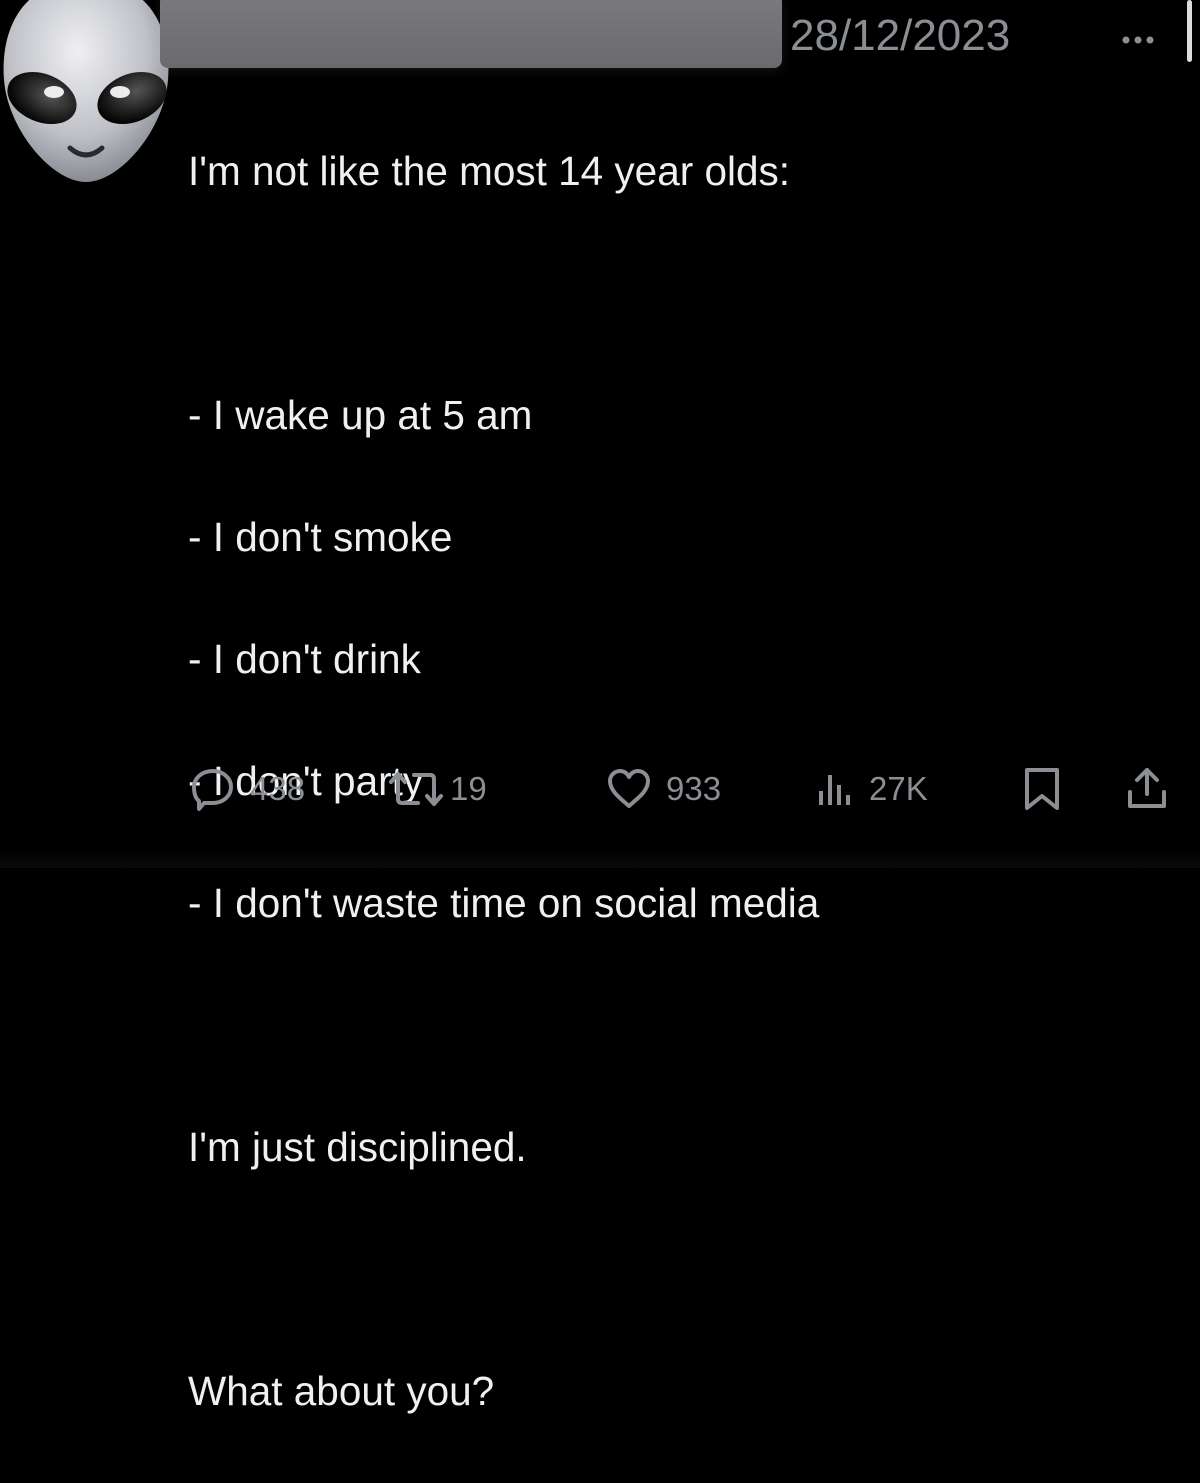 Image resolution: width=1200 pixels, height=1483 pixels. Describe the element at coordinates (1139, 35) in the screenshot. I see `more-options-button` at that location.